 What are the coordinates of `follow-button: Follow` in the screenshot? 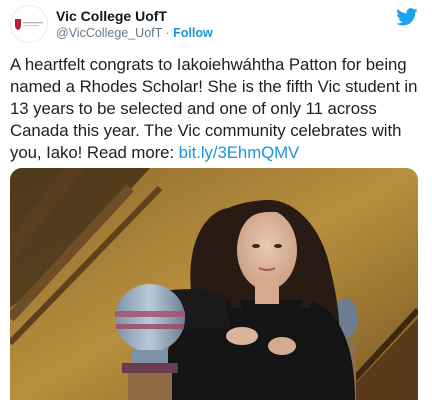 It's located at (193, 33).